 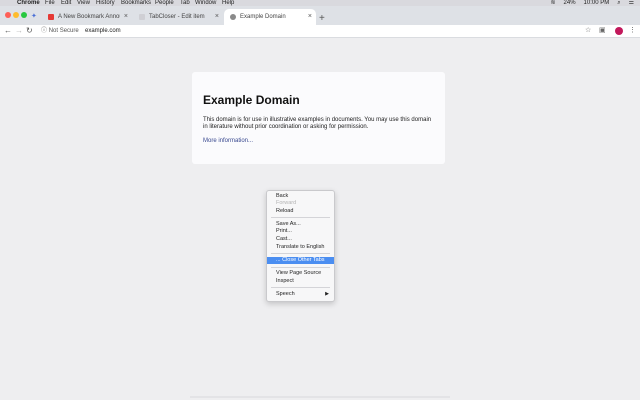 I want to click on extension-puzzle-icon: ▣, so click(x=602, y=31).